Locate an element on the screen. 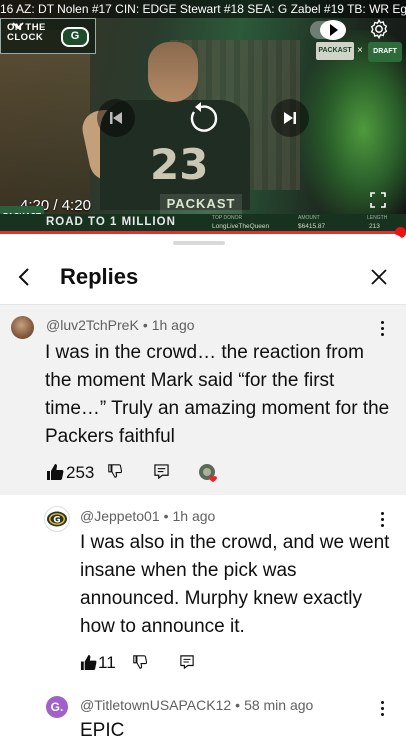  video-person-head is located at coordinates (173, 72).